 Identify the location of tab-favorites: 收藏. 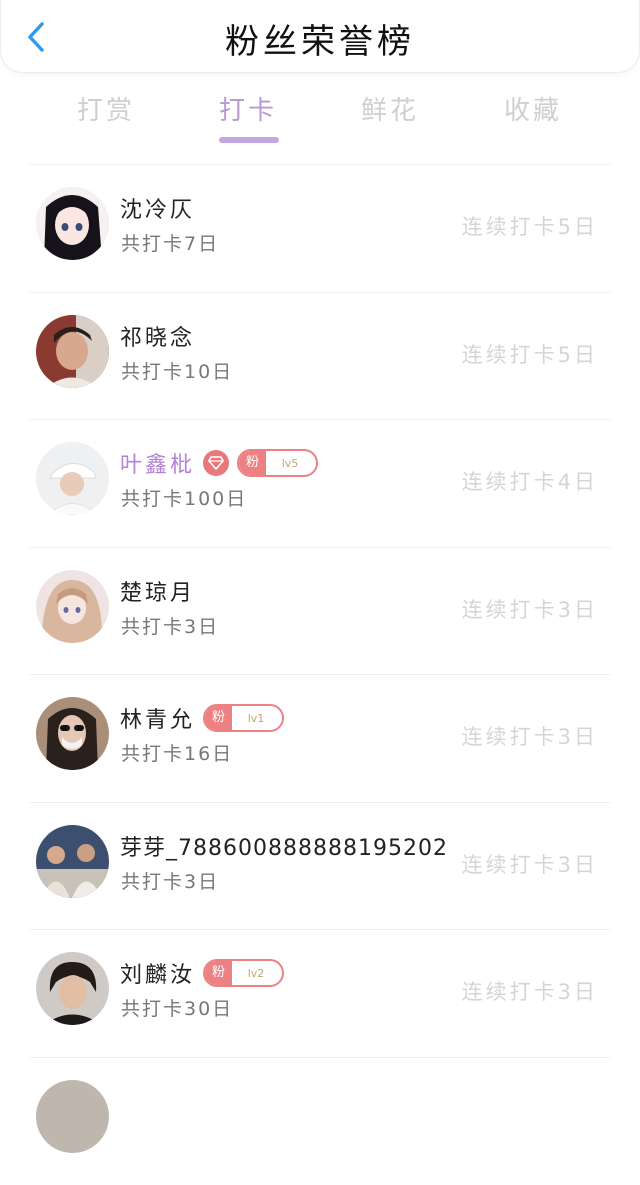
(533, 108).